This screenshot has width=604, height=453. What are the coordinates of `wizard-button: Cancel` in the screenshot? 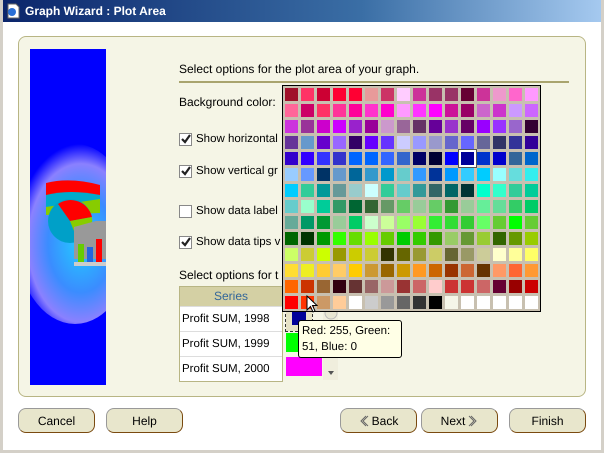 It's located at (56, 420).